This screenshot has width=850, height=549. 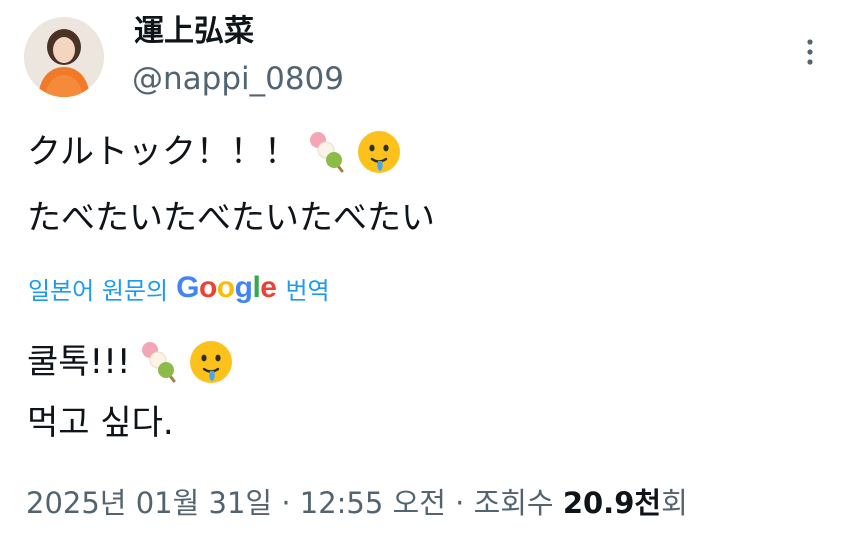 I want to click on tweet-text-line: たべたいたべたいたべたい, so click(x=231, y=218).